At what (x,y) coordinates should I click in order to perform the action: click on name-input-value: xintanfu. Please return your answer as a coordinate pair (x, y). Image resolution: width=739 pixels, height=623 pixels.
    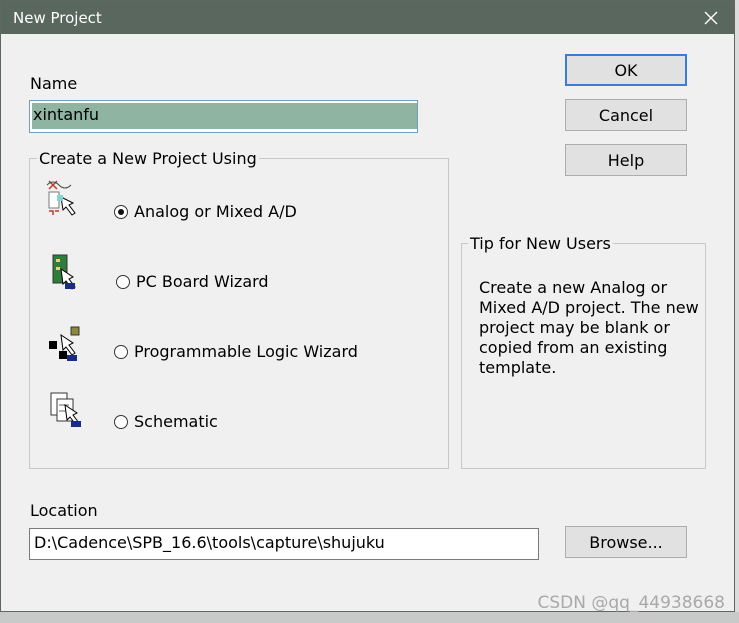
    Looking at the image, I should click on (224, 116).